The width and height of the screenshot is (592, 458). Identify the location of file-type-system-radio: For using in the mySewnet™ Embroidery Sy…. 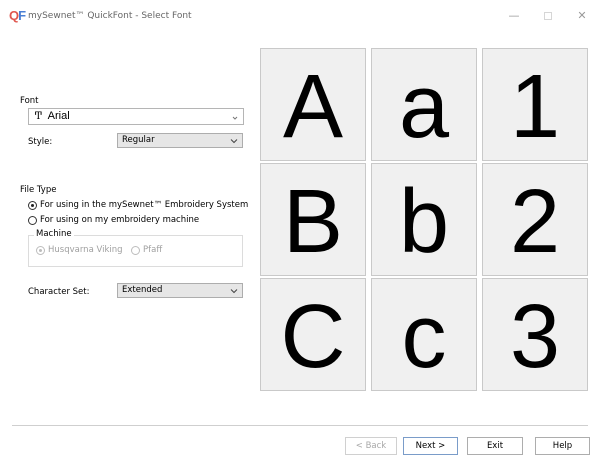
(138, 205).